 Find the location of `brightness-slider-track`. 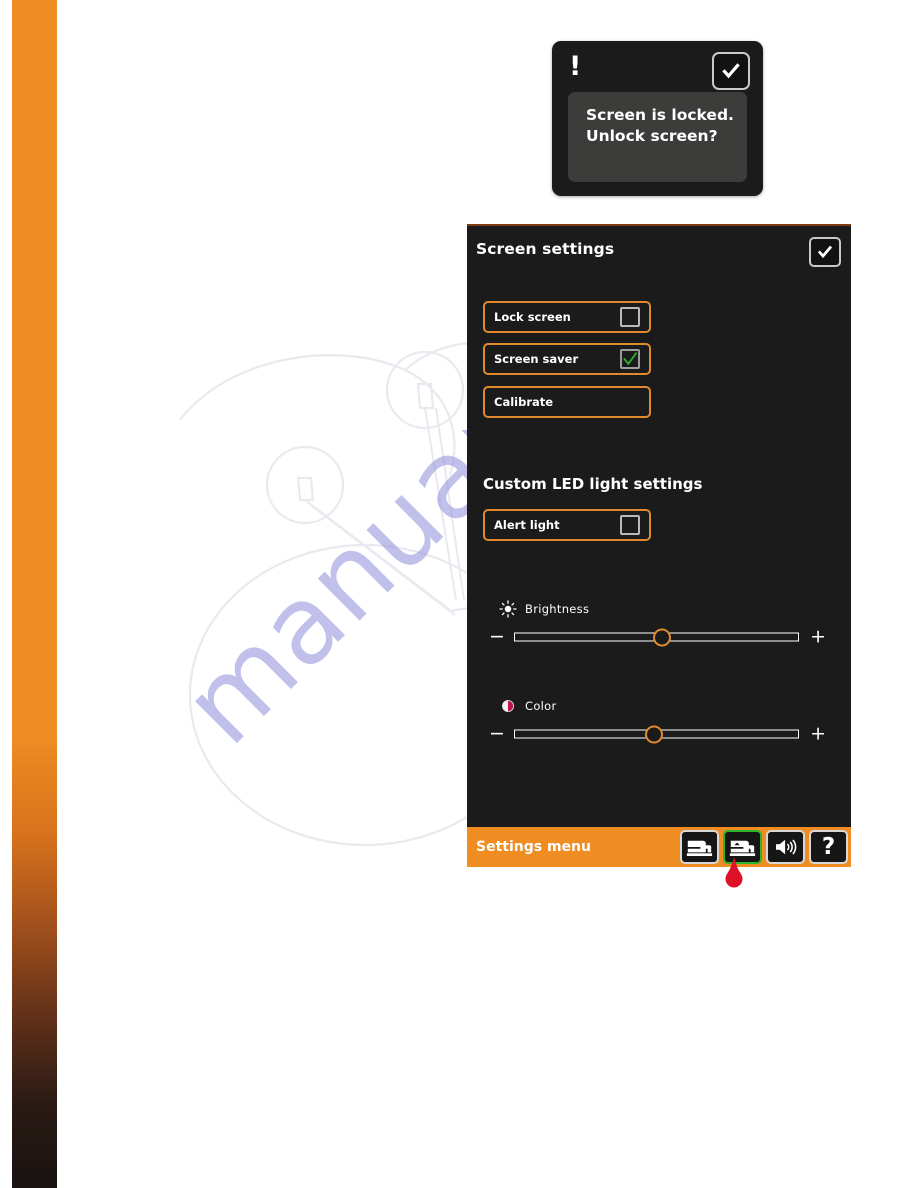

brightness-slider-track is located at coordinates (656, 637).